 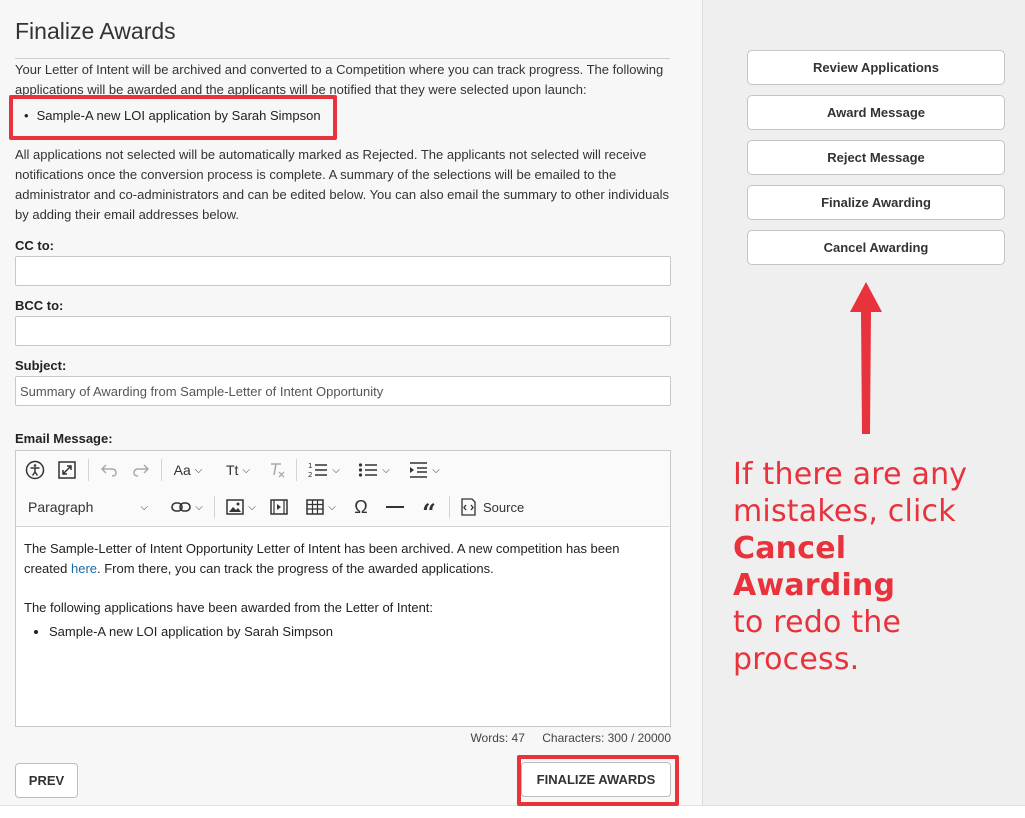 I want to click on paragraph-format-dropdown: Paragraph ⌵, so click(x=88, y=507).